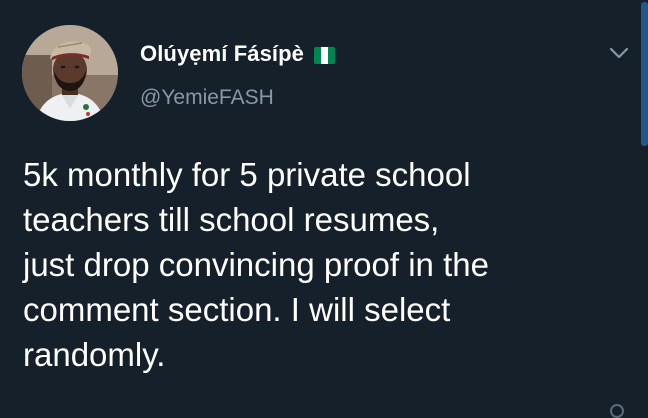 The image size is (648, 418). I want to click on scrollbar-thumb, so click(644, 74).